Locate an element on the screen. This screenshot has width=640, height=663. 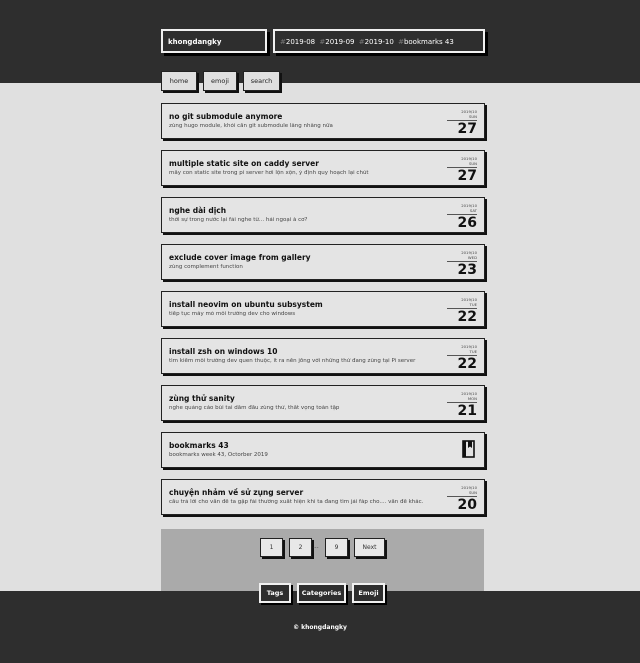
next-page-button: Next is located at coordinates (369, 547).